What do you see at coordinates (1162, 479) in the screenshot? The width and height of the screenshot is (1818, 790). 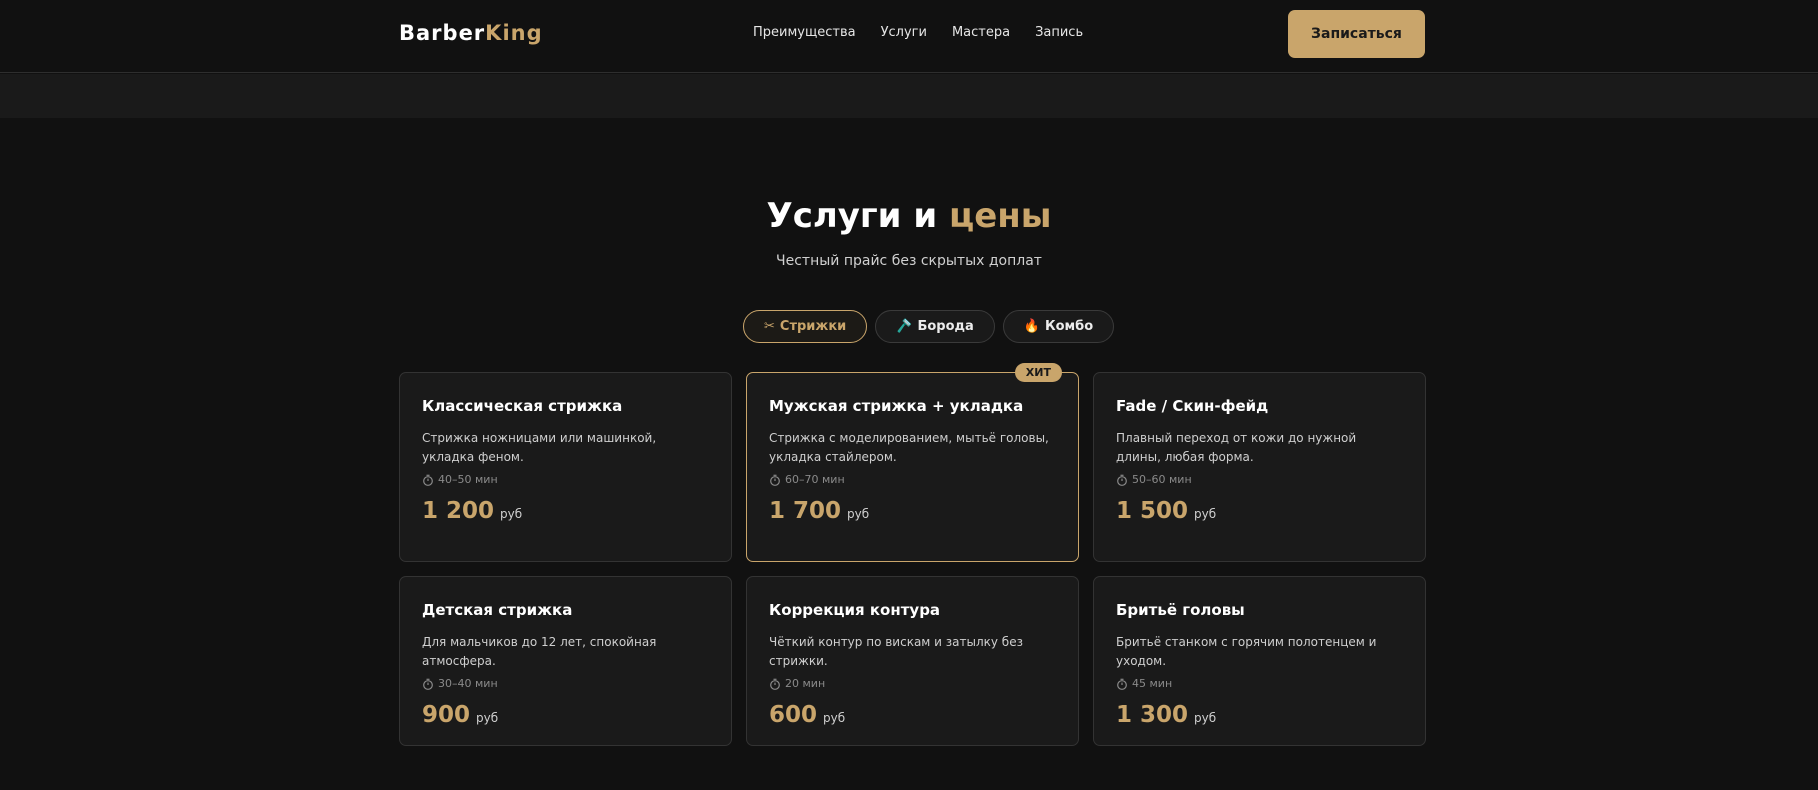 I see `duration-text: 50–60 мин` at bounding box center [1162, 479].